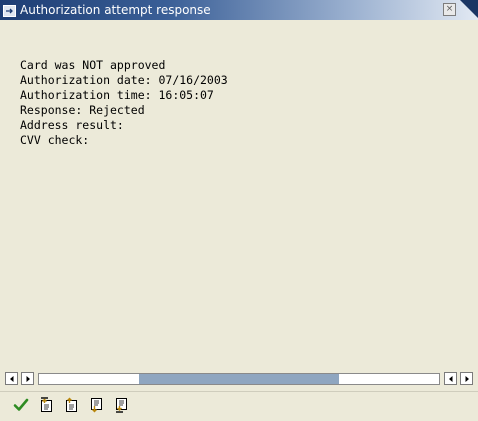 The width and height of the screenshot is (478, 421). I want to click on scroll-far-left-button, so click(11, 378).